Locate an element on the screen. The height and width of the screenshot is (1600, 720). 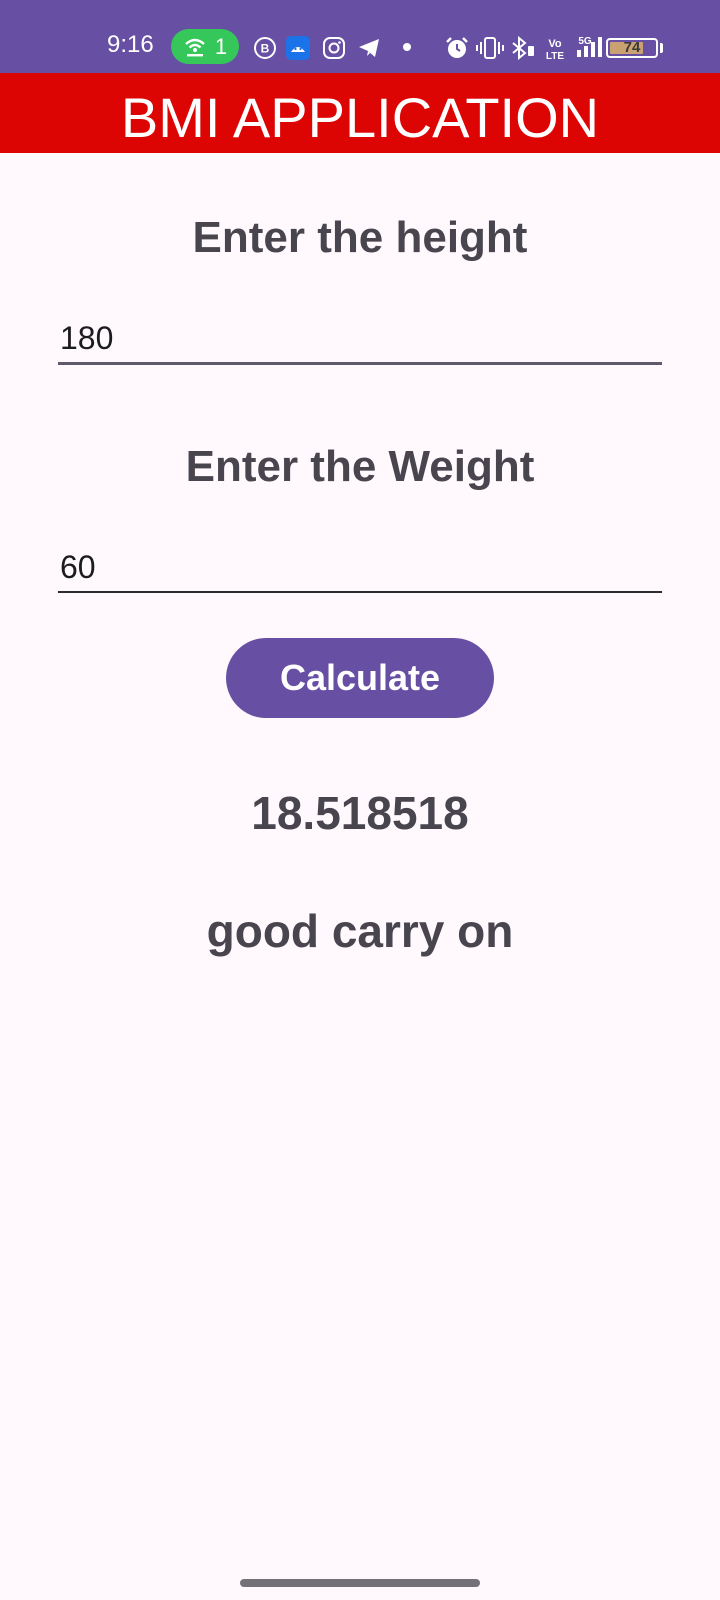
business-chat-icon: B is located at coordinates (265, 48).